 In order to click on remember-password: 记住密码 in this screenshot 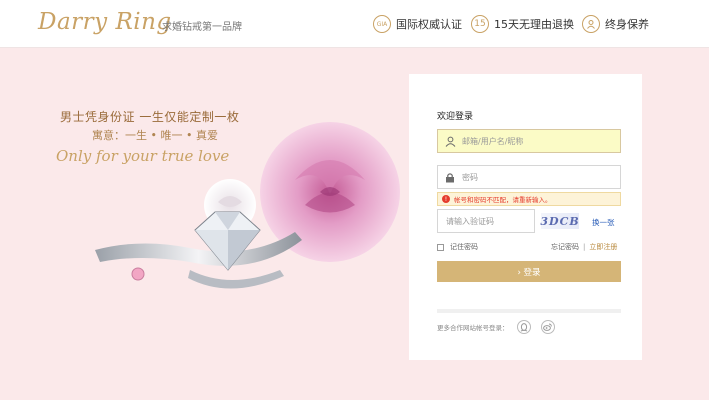, I will do `click(457, 247)`.